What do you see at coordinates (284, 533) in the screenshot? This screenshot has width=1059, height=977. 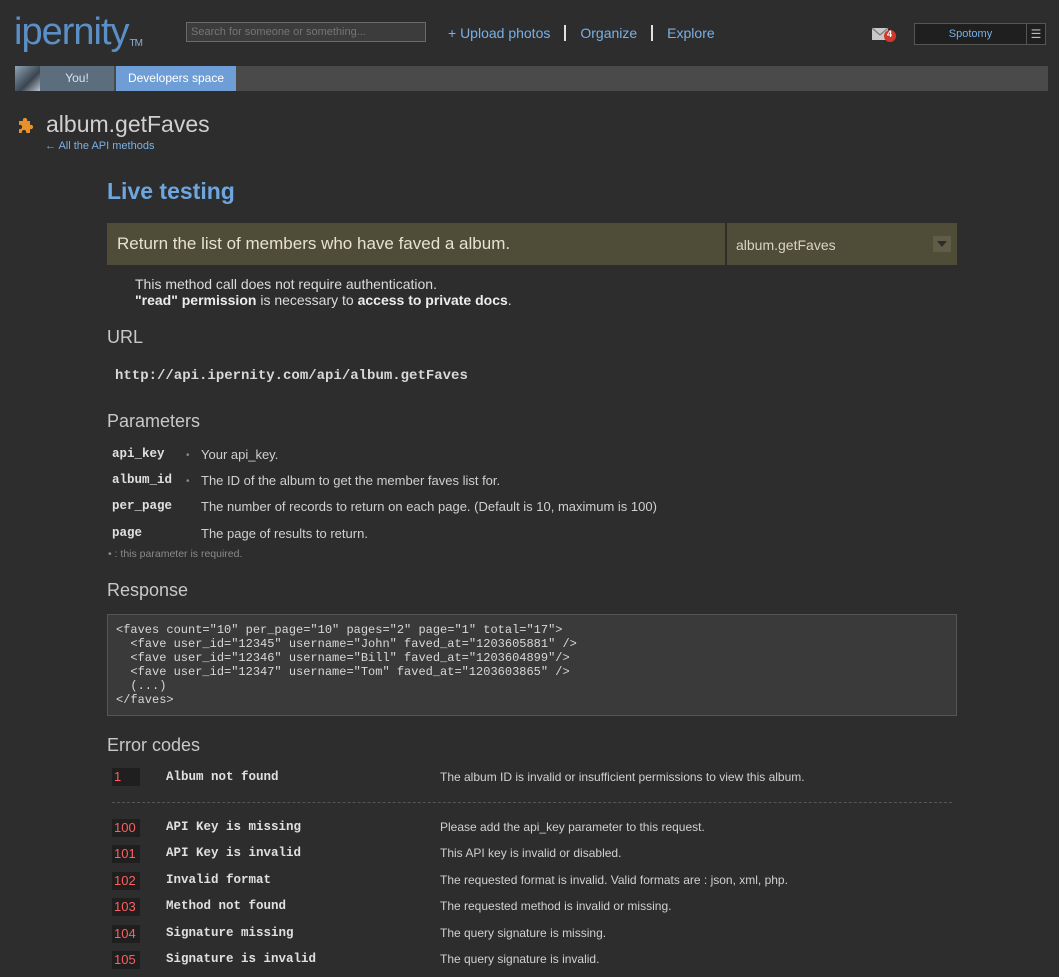 I see `param-description: The page of results to return.` at bounding box center [284, 533].